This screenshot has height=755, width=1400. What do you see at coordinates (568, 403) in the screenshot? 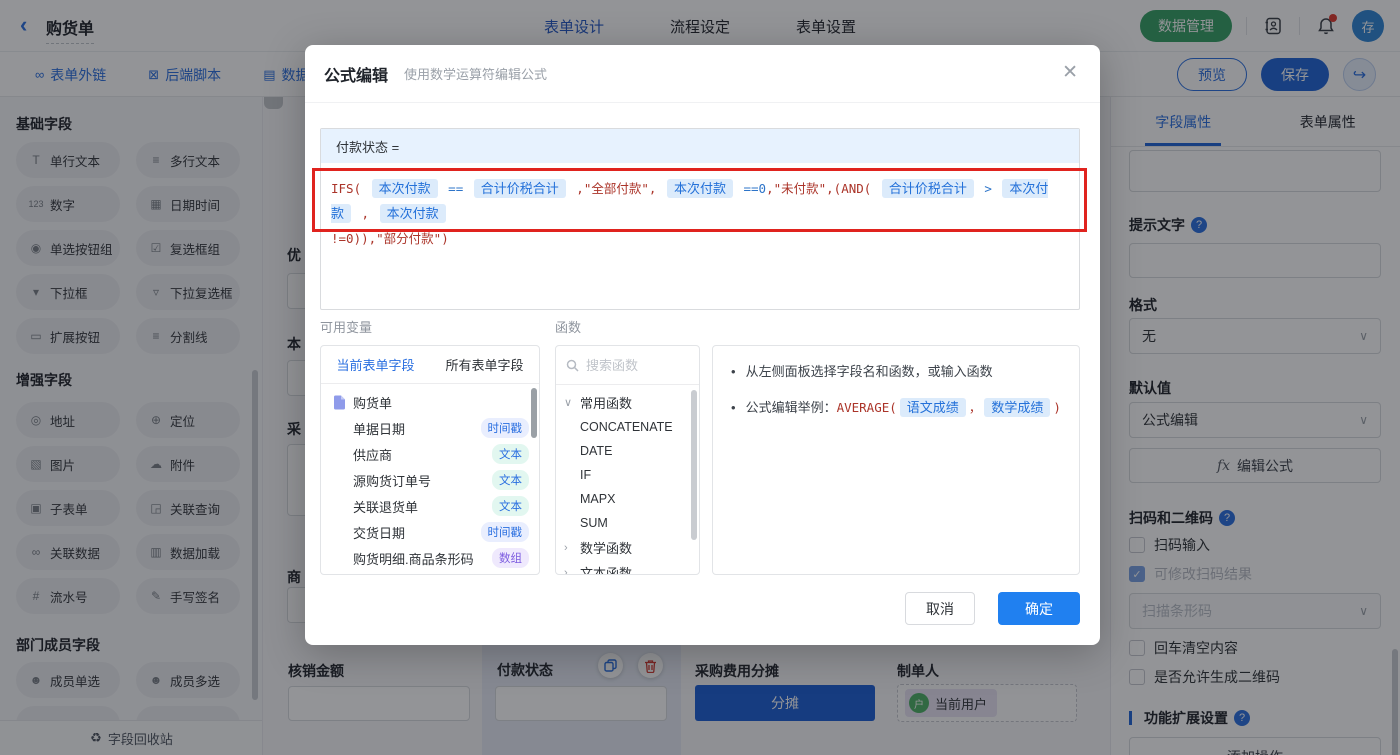
I see `chevron-down-icon: ∨` at bounding box center [568, 403].